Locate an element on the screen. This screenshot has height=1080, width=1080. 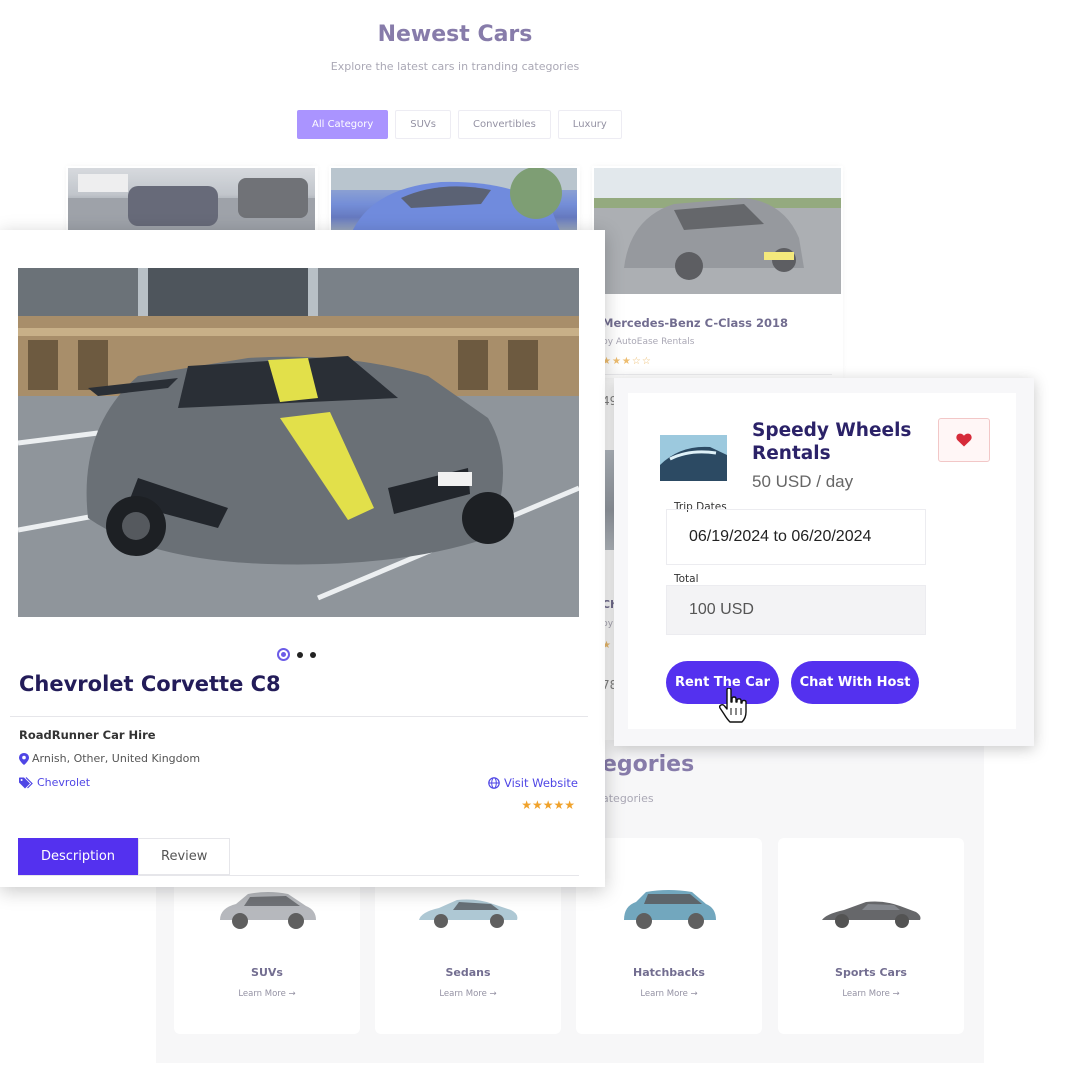
divider is located at coordinates (299, 716).